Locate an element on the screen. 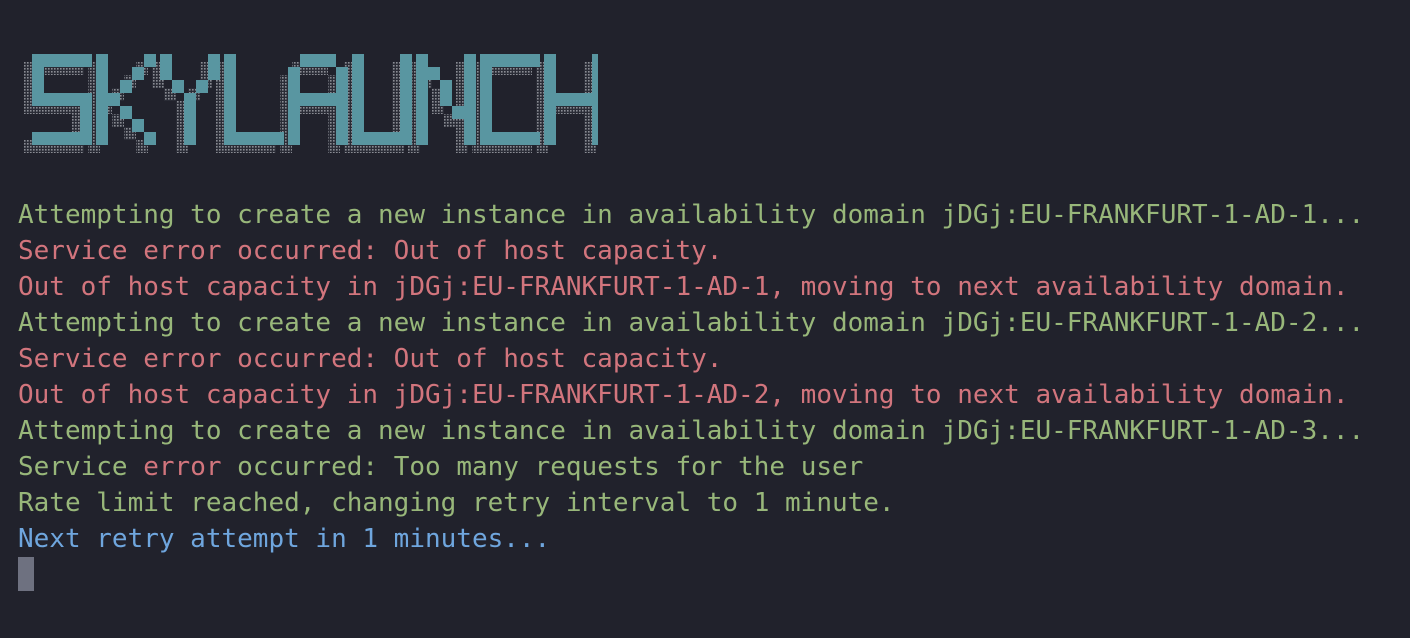 This screenshot has height=638, width=1410. skylaunch-ascii-banner is located at coordinates (308, 106).